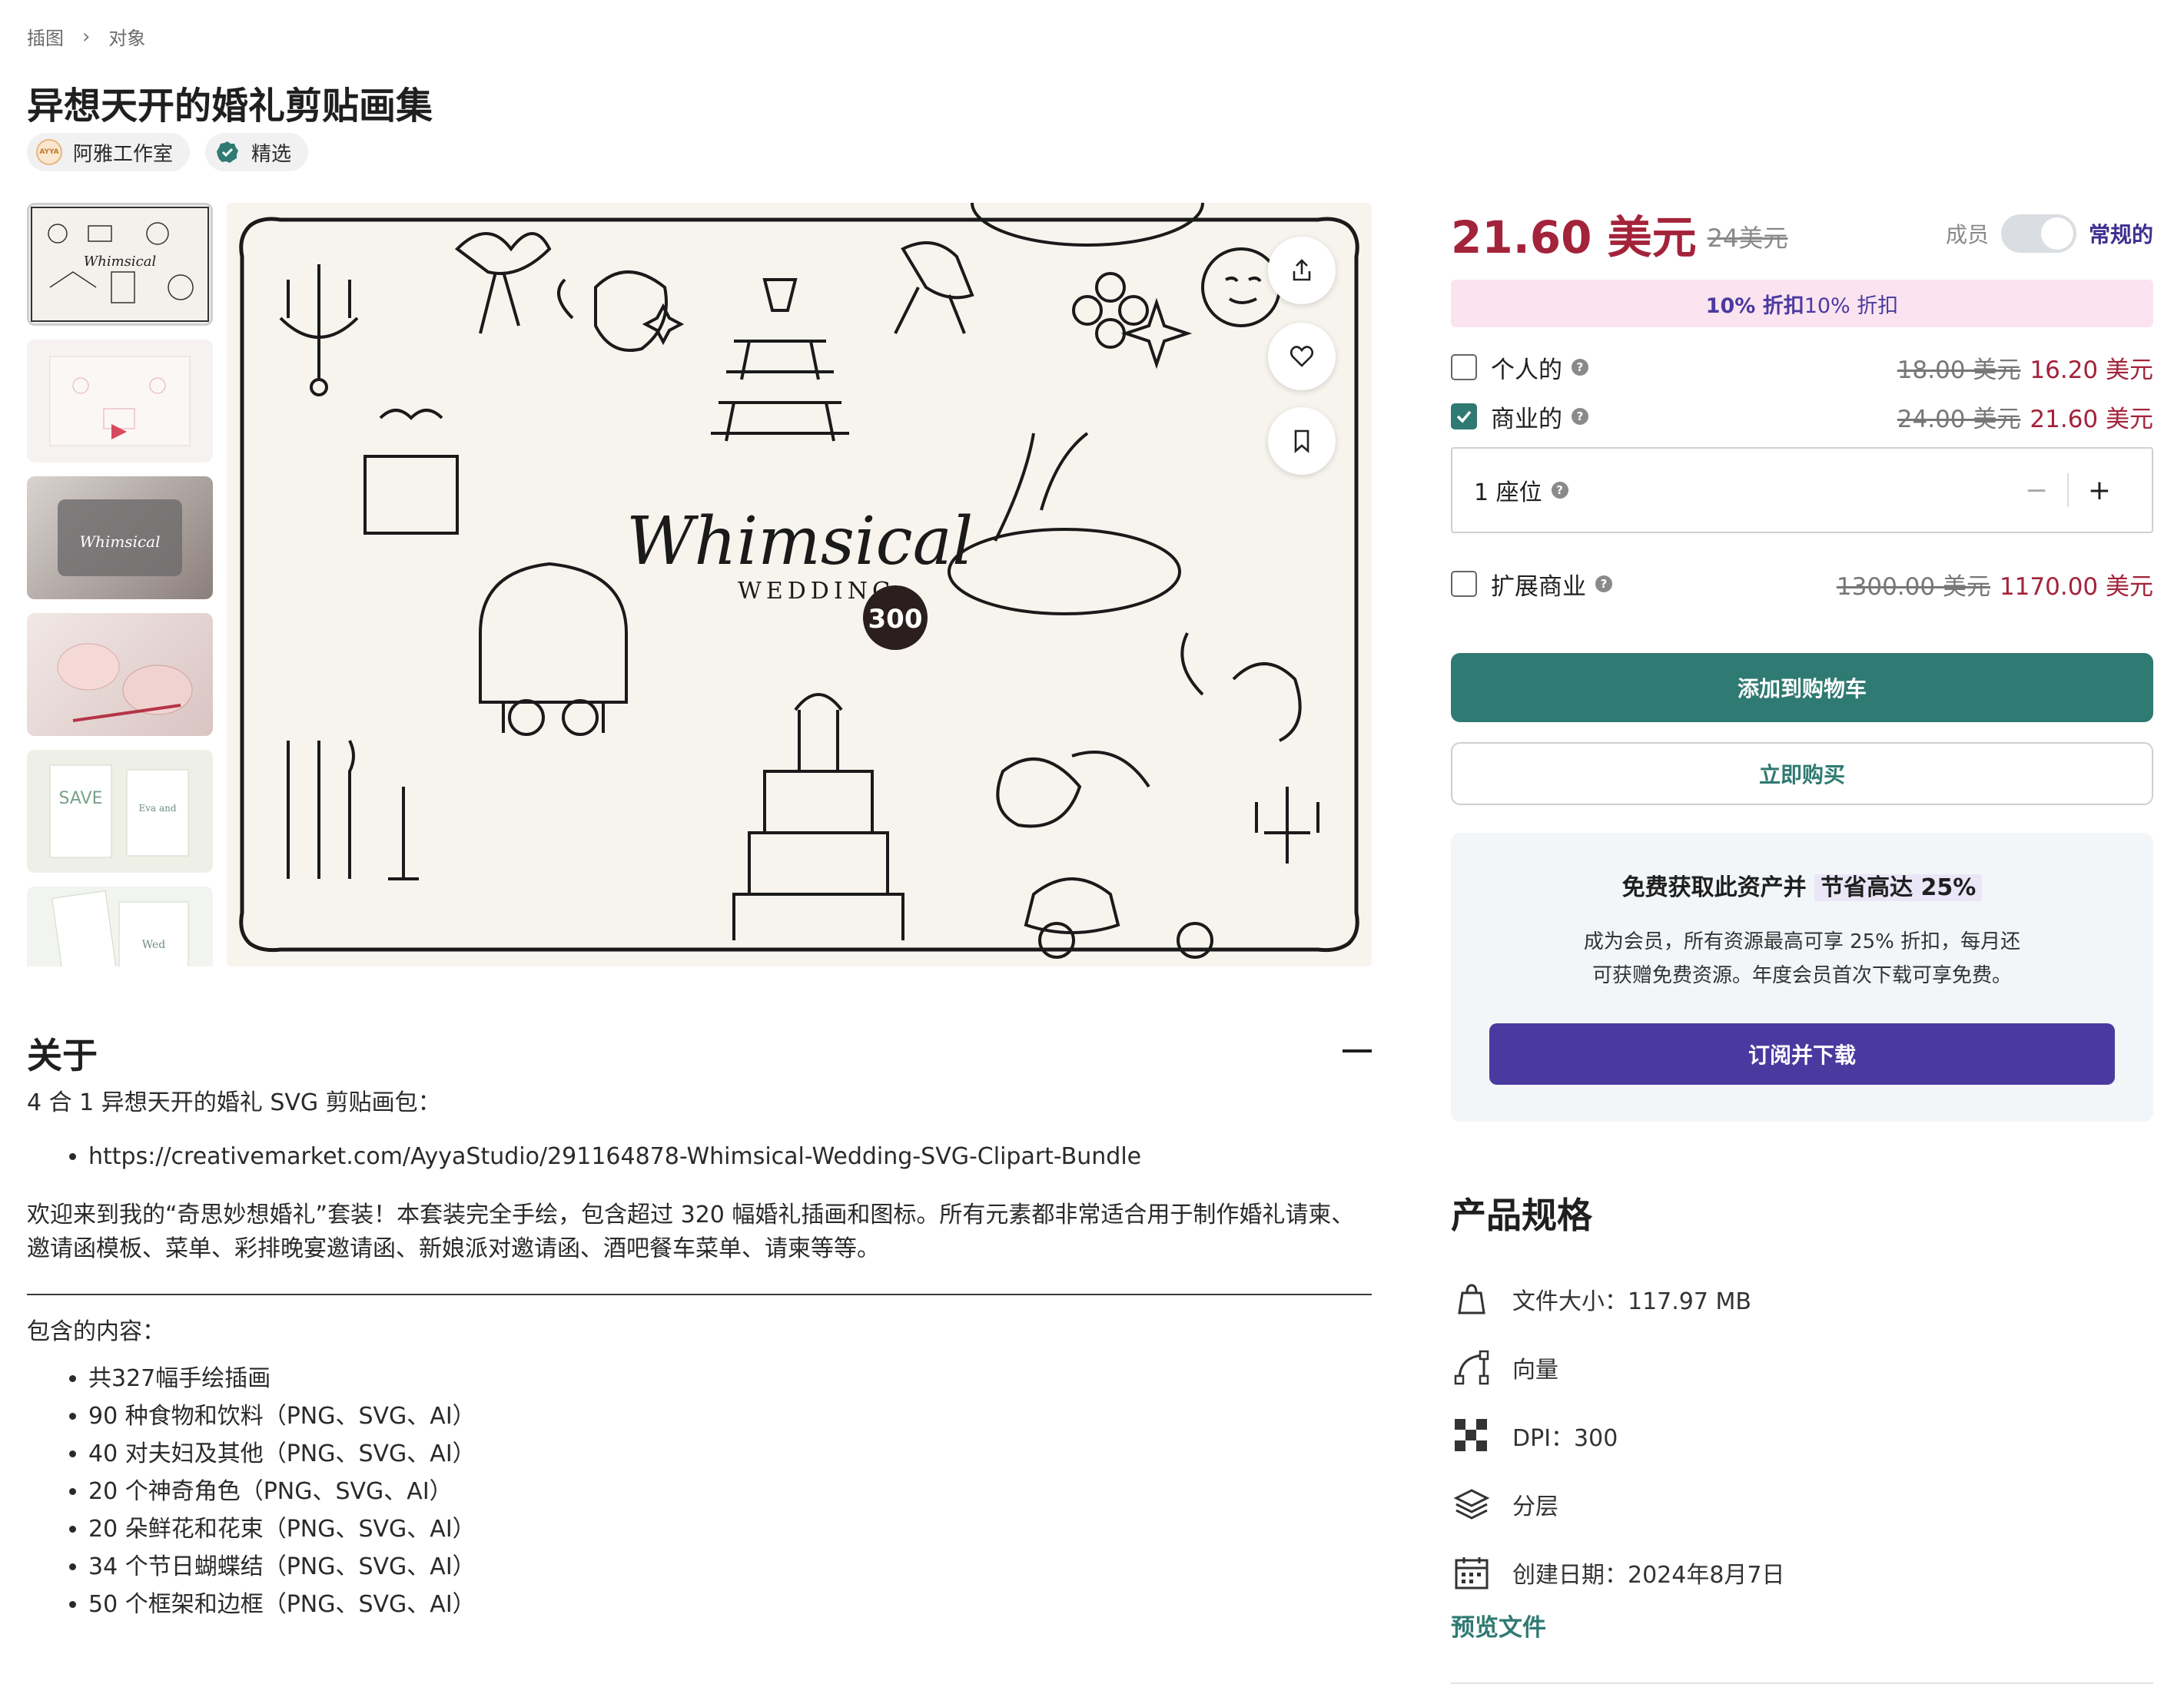  What do you see at coordinates (62, 1055) in the screenshot?
I see `about-title: 关于` at bounding box center [62, 1055].